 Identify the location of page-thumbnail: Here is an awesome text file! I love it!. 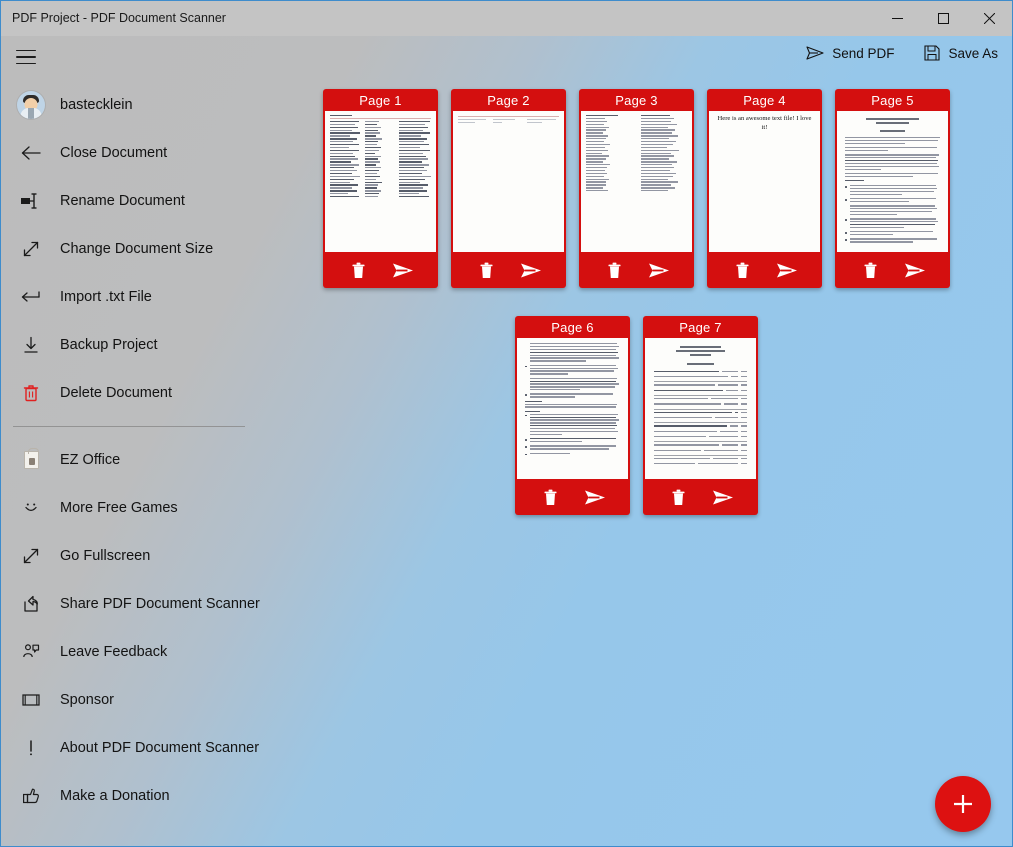
(764, 181).